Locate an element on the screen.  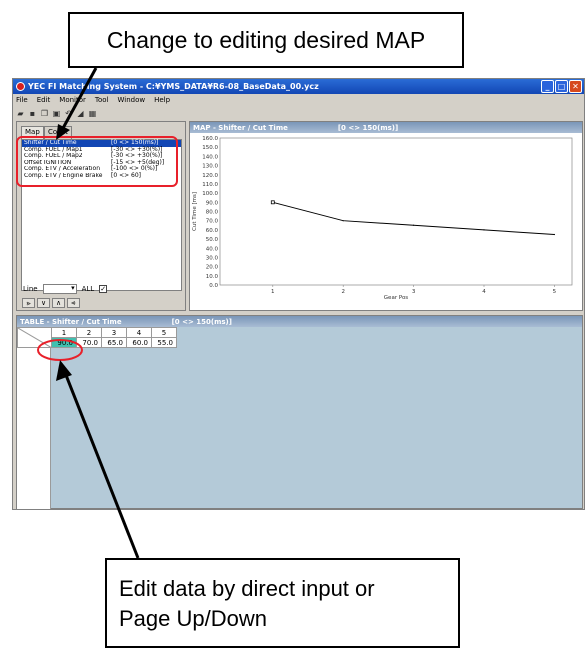
graph-title: MAP - Shifter / Cut Time is located at coordinates (240, 127).